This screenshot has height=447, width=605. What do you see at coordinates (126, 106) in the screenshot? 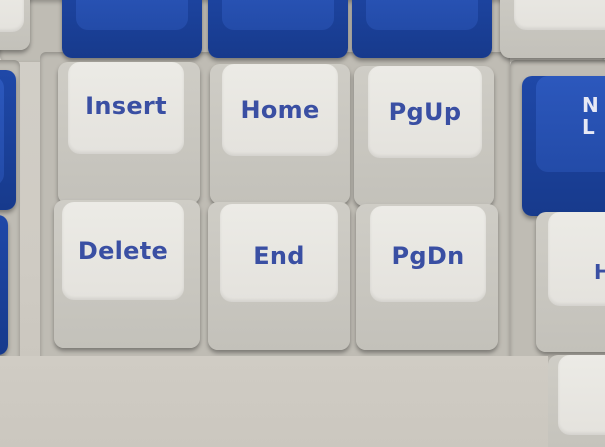
I see `key-insert-legend: Insert` at bounding box center [126, 106].